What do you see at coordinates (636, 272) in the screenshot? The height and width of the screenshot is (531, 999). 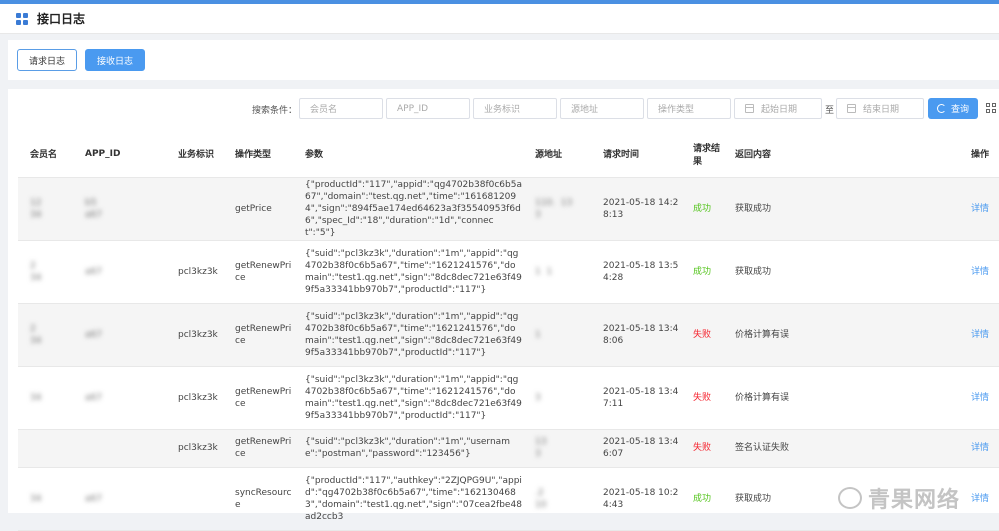 I see `time-cell-wrap: 2021-05-18 13:54:28` at bounding box center [636, 272].